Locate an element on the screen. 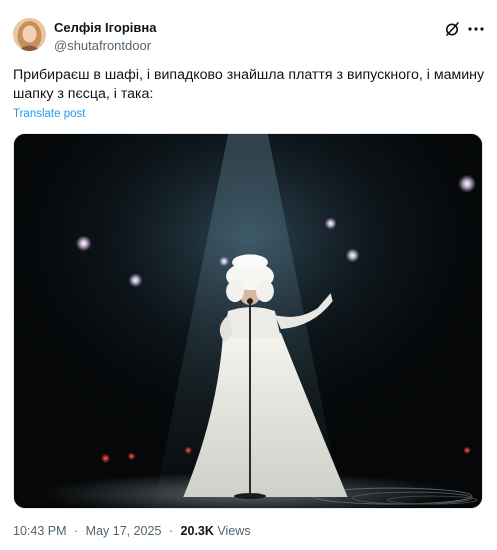 The image size is (497, 550). avatar-image is located at coordinates (29, 34).